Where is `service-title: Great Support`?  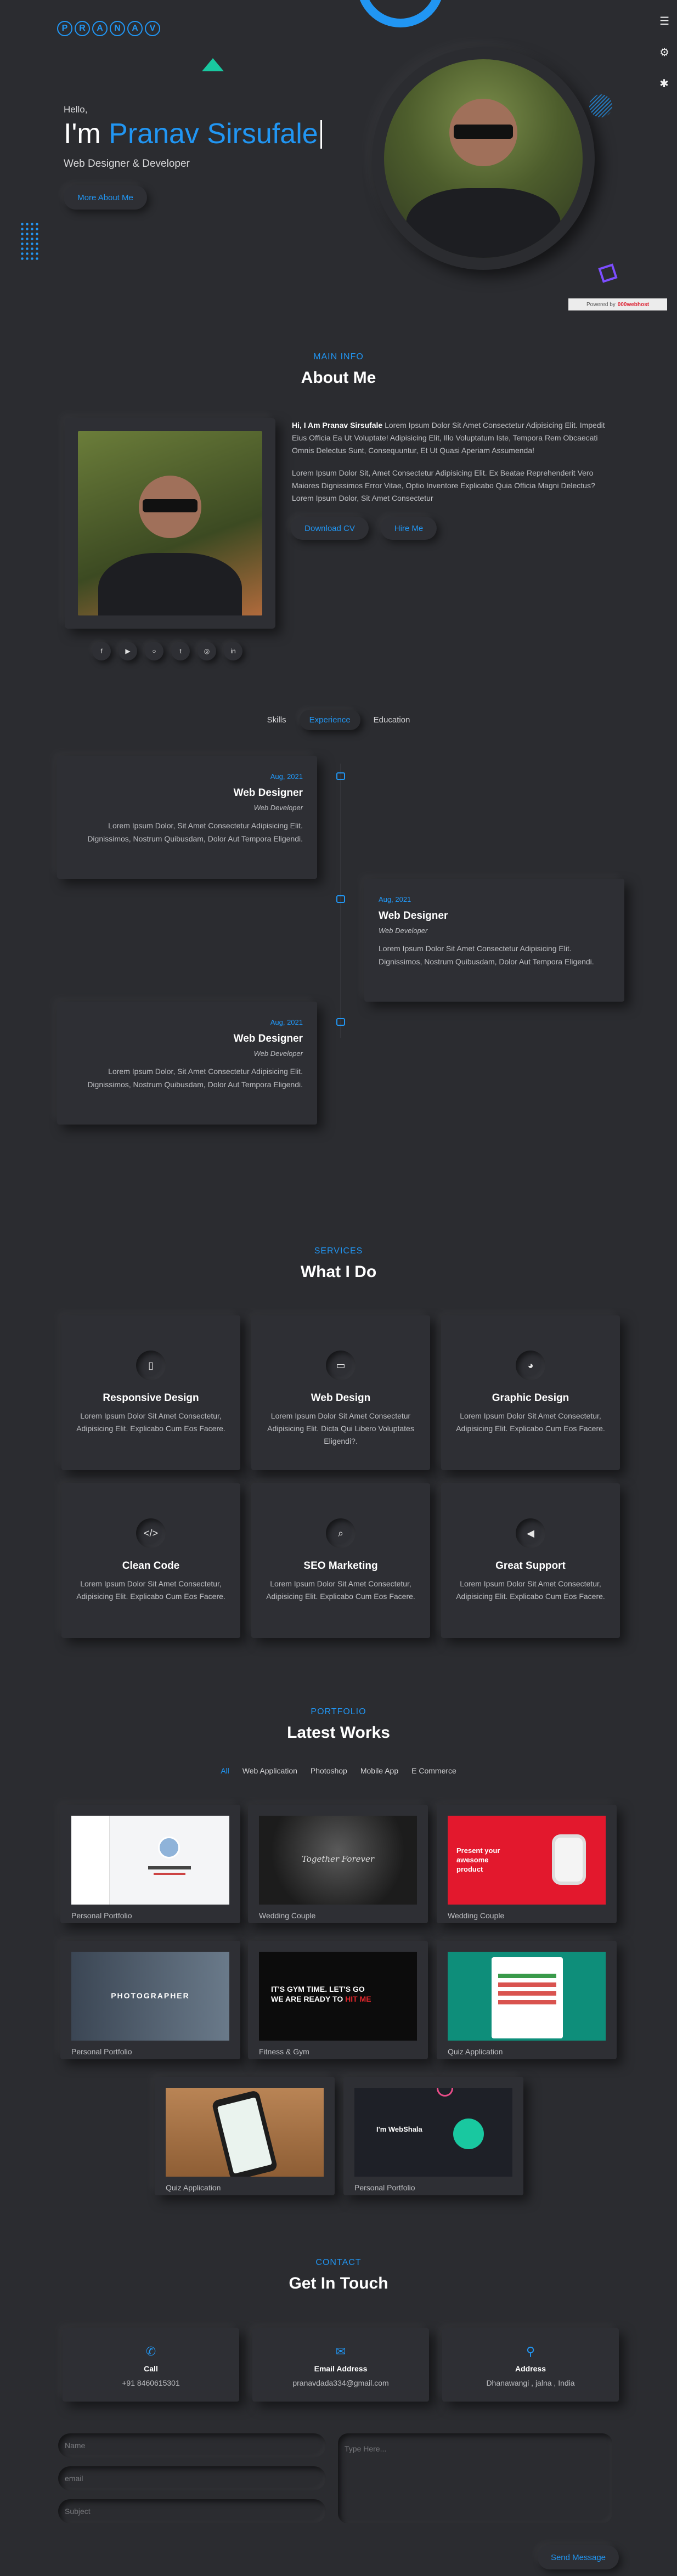 service-title: Great Support is located at coordinates (530, 1566).